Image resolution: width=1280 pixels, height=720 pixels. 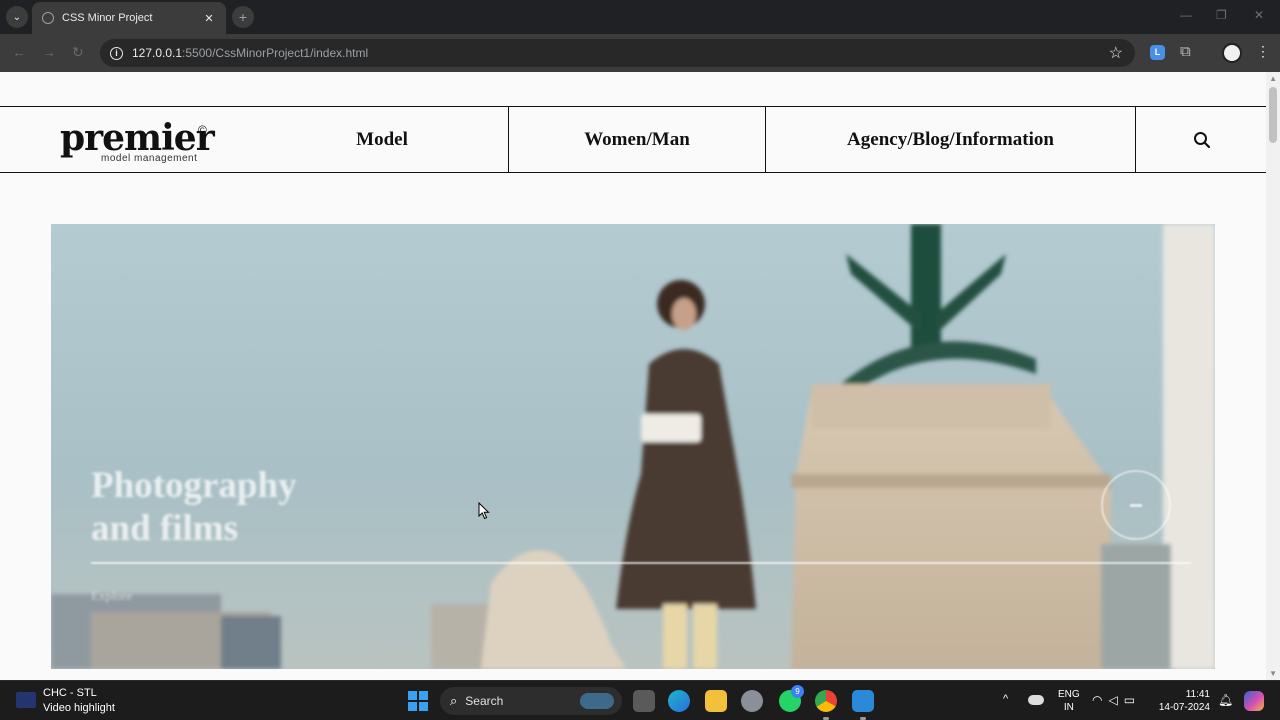 What do you see at coordinates (275, 53) in the screenshot?
I see `url-path: :5500/CssMinorProject1/index.html` at bounding box center [275, 53].